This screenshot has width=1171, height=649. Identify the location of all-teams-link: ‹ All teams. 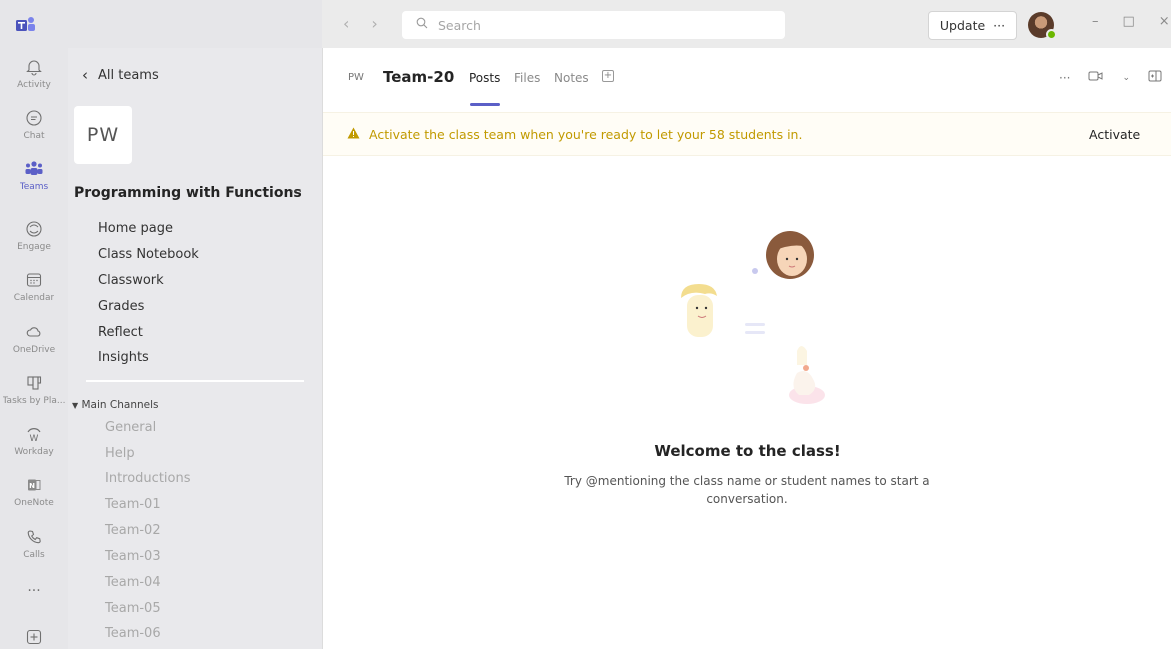
(120, 75).